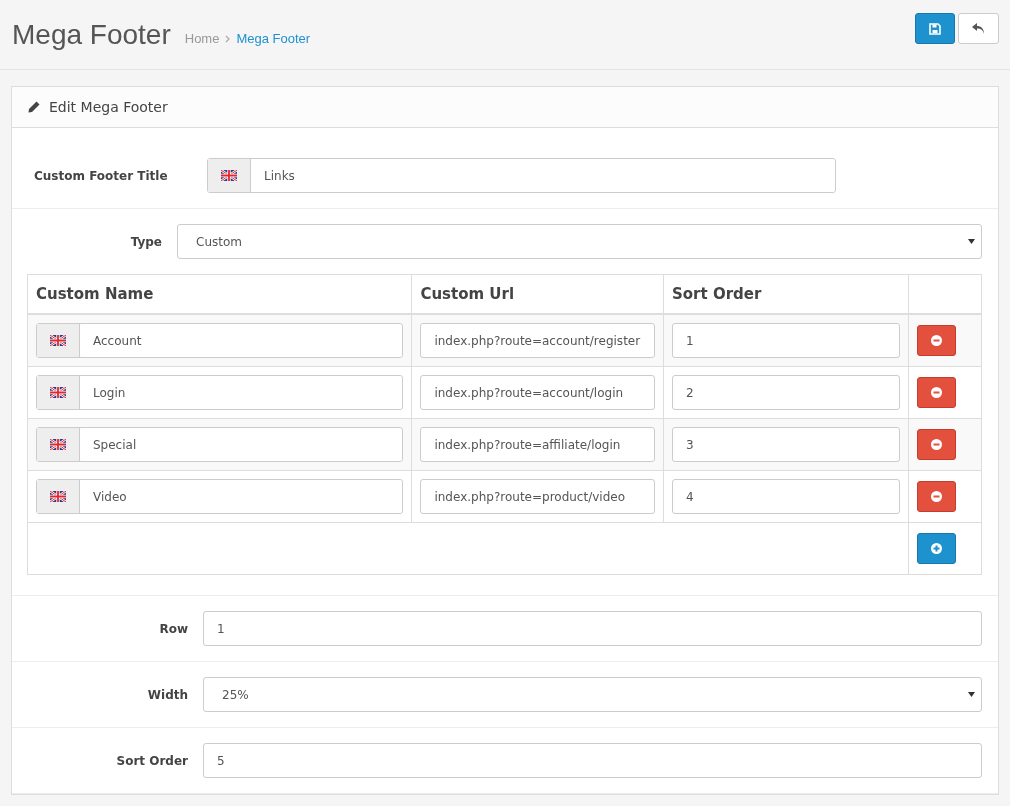  Describe the element at coordinates (146, 241) in the screenshot. I see `field-label: Type` at that location.